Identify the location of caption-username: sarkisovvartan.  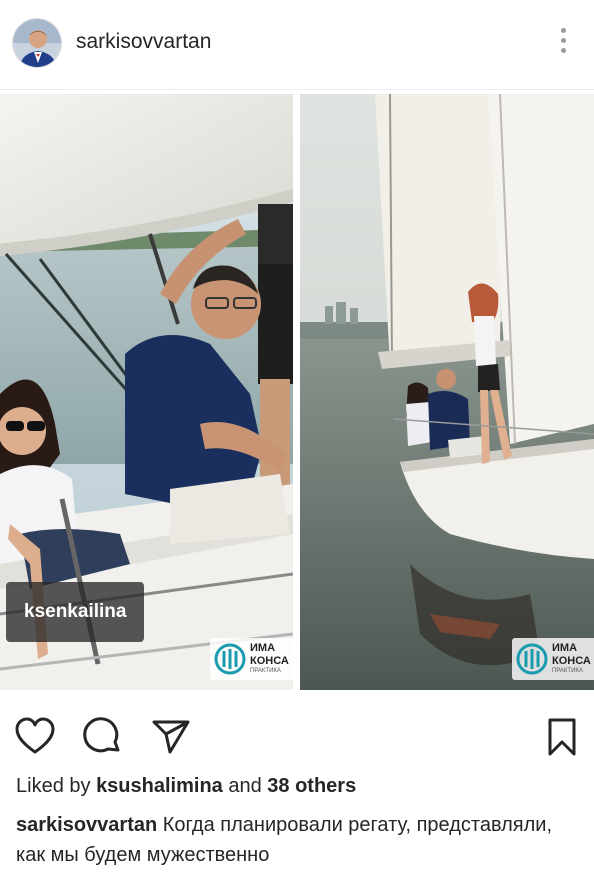
(86, 825).